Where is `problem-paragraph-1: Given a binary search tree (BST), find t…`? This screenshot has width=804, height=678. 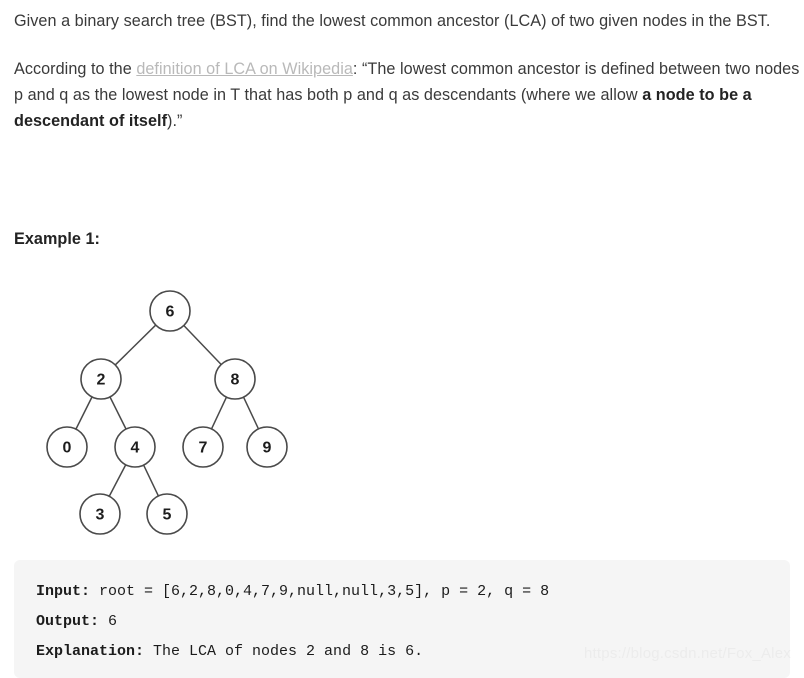
problem-paragraph-1: Given a binary search tree (BST), find t… is located at coordinates (409, 21).